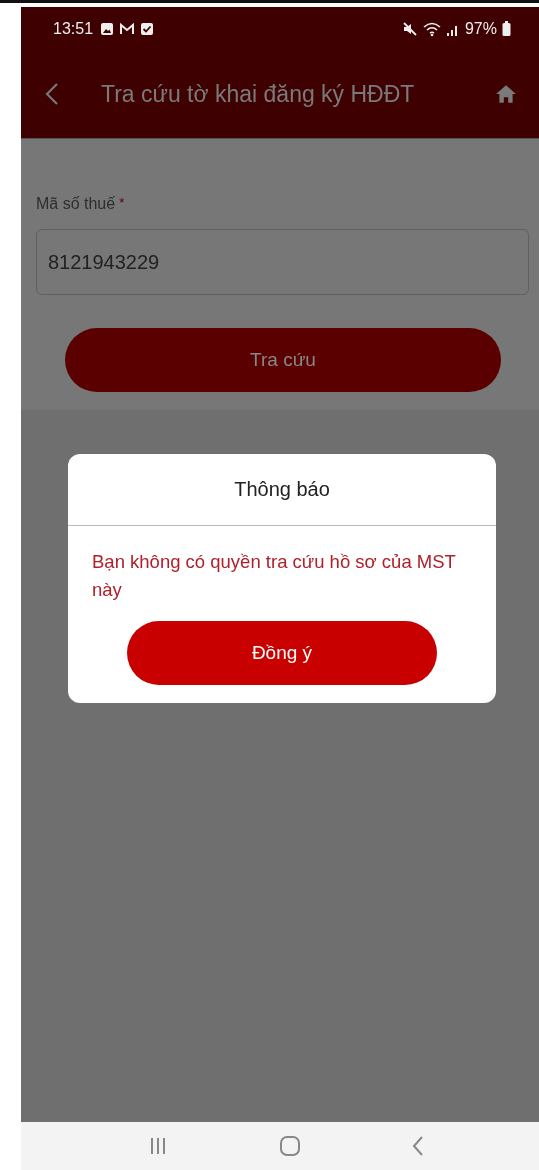 This screenshot has height=1170, width=539. What do you see at coordinates (480, 28) in the screenshot?
I see `battery-percent: 97%` at bounding box center [480, 28].